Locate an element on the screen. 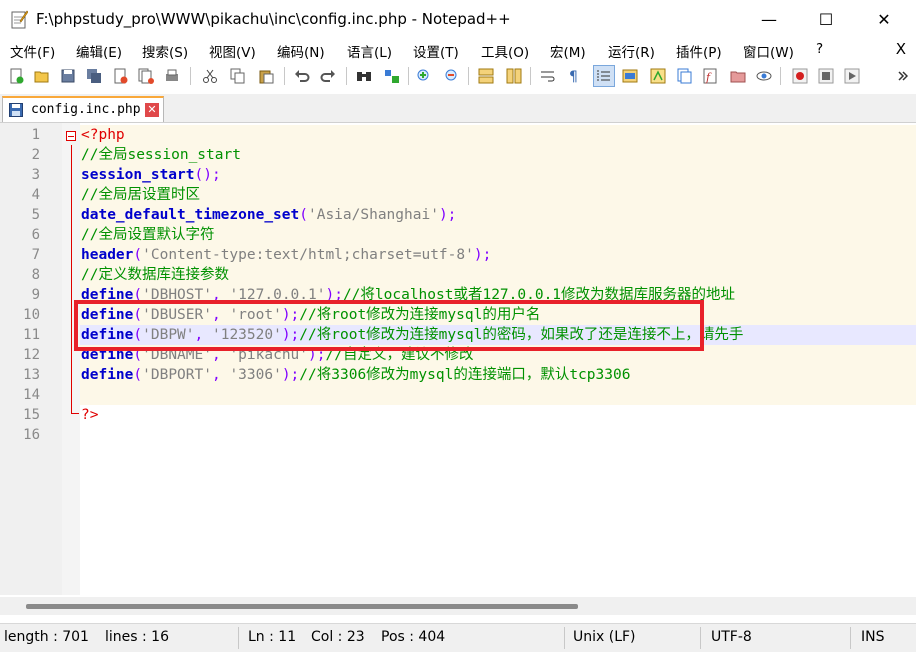 Image resolution: width=916 pixels, height=652 pixels. menu-tools: 工具(O) is located at coordinates (505, 51).